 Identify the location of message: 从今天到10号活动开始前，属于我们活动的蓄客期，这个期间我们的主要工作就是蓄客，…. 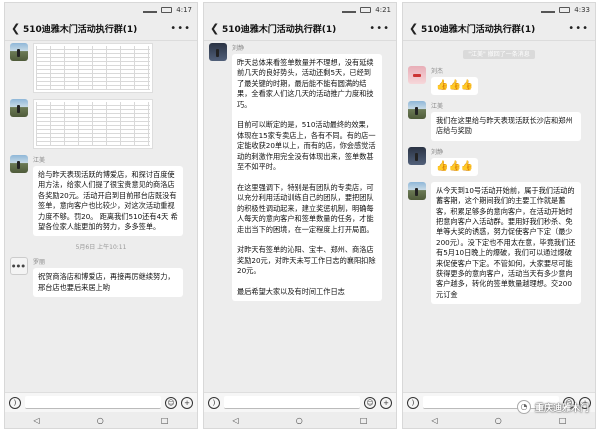
(499, 243).